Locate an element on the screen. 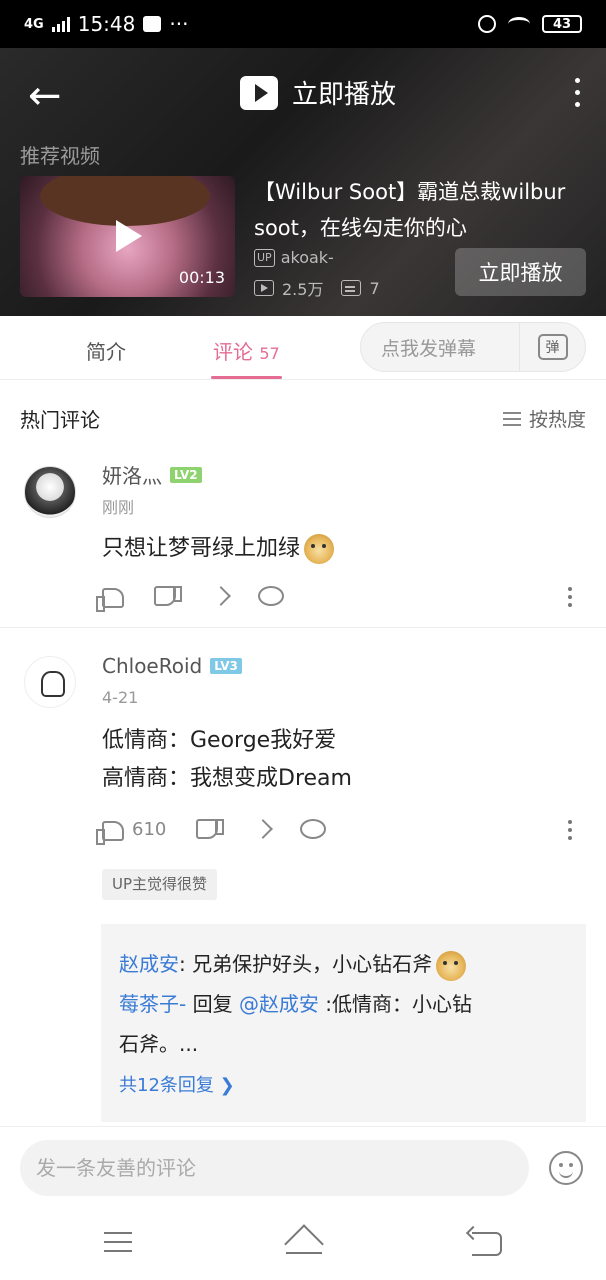 This screenshot has height=1280, width=606. uploader-info: UP akoak- is located at coordinates (294, 257).